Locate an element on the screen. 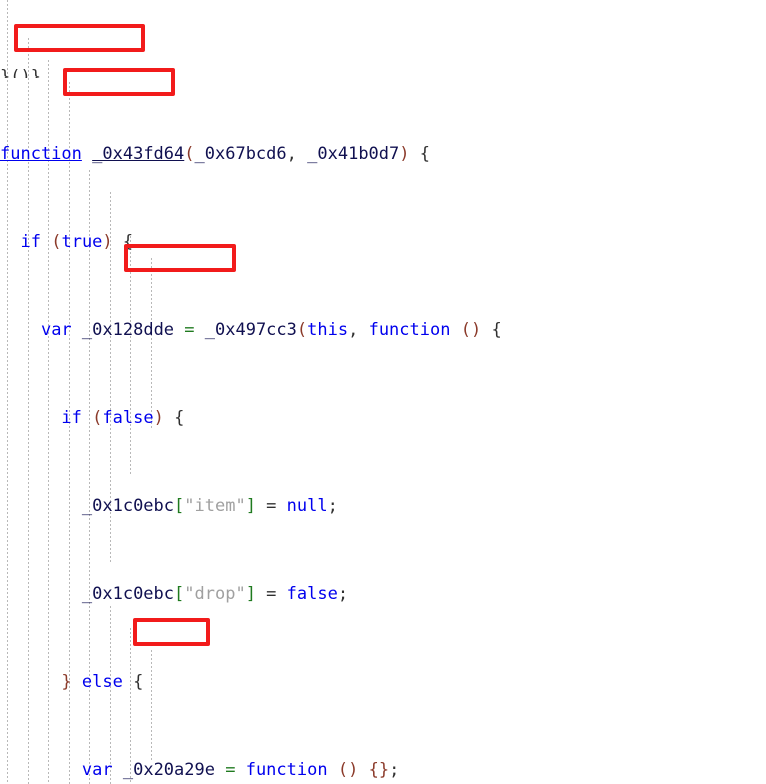 The image size is (766, 784). code-line-4: if (false) { is located at coordinates (123, 418).